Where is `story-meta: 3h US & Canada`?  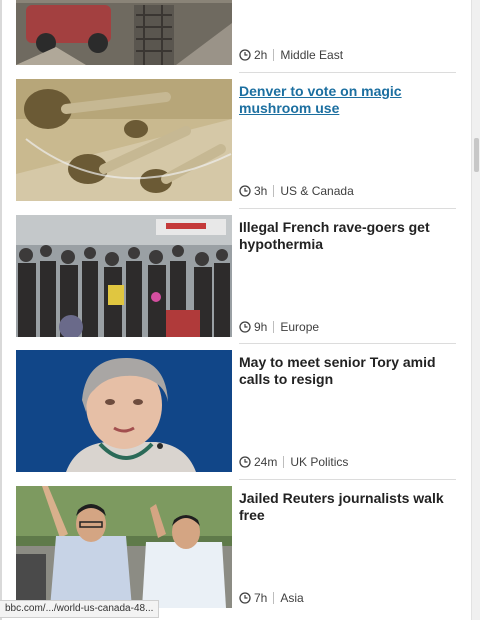
story-meta: 3h US & Canada is located at coordinates (296, 191).